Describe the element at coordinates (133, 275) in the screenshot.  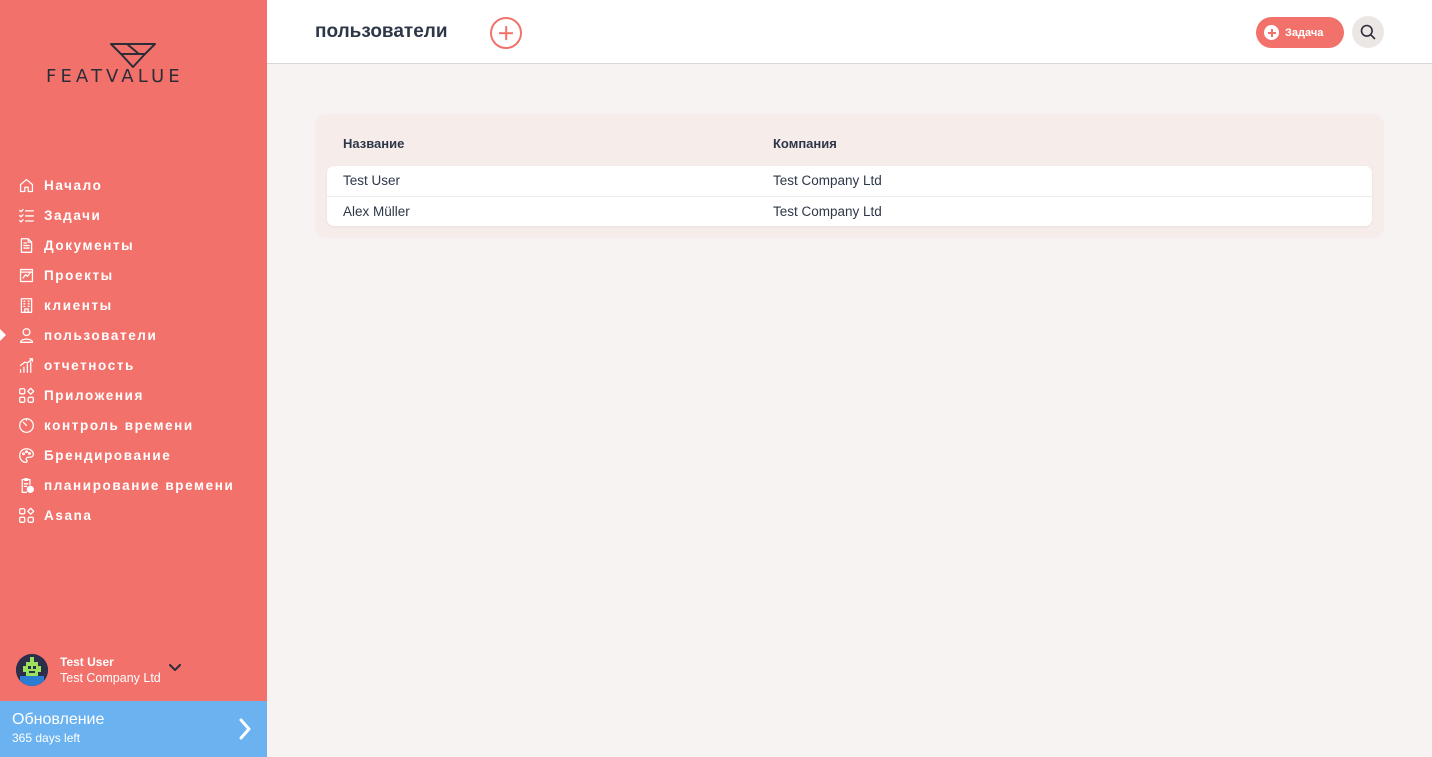
I see `sidebar-item-projects: Проекты` at that location.